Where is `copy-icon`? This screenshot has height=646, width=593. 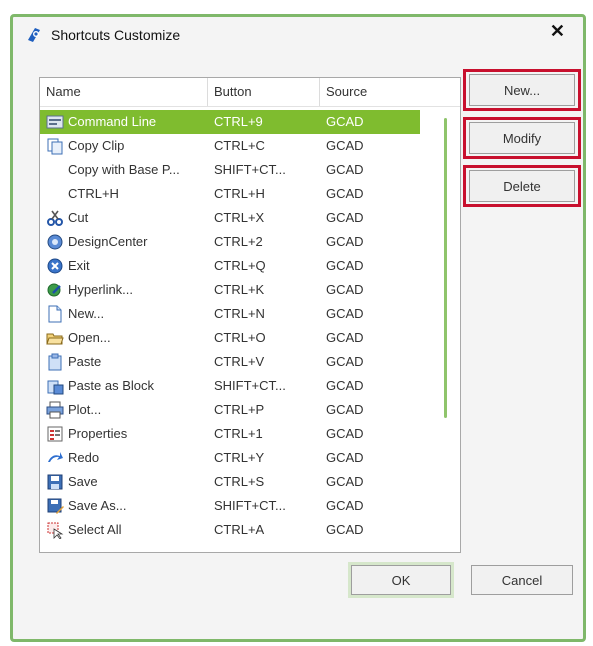
copy-icon is located at coordinates (55, 146).